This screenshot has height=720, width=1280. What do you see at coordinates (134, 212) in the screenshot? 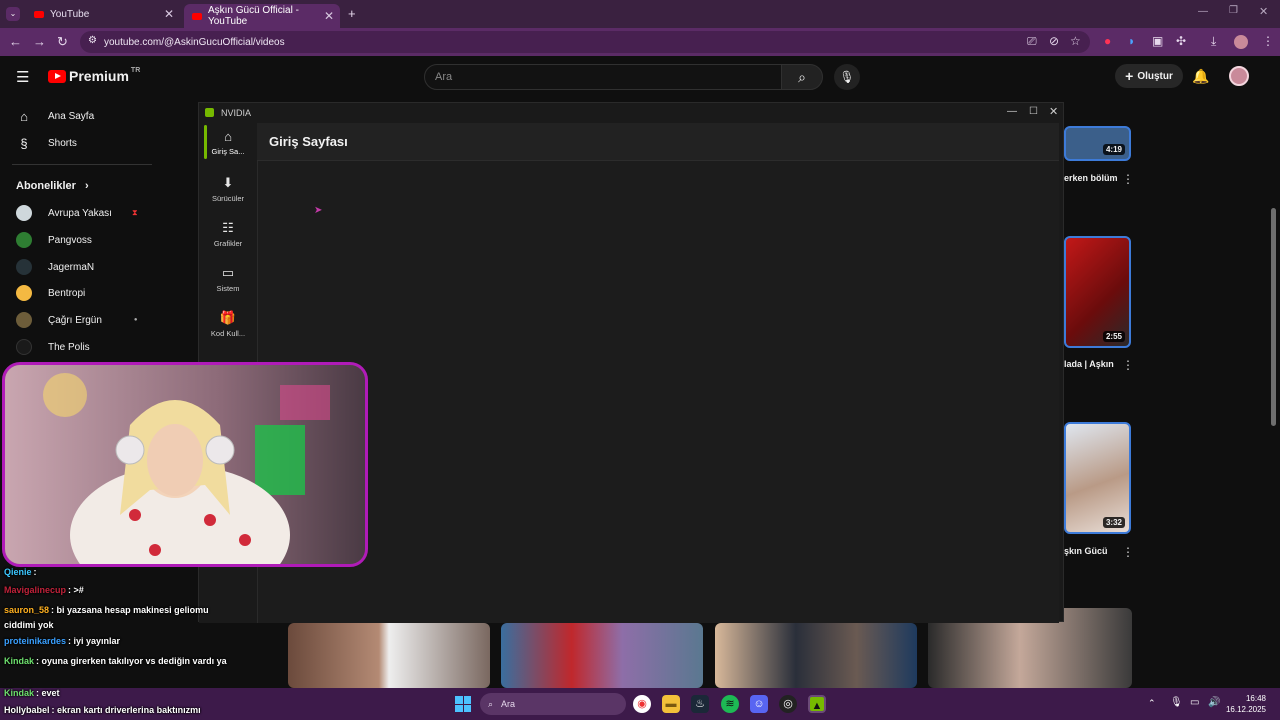
I see `live-indicator-icon: ⧗` at bounding box center [134, 212].